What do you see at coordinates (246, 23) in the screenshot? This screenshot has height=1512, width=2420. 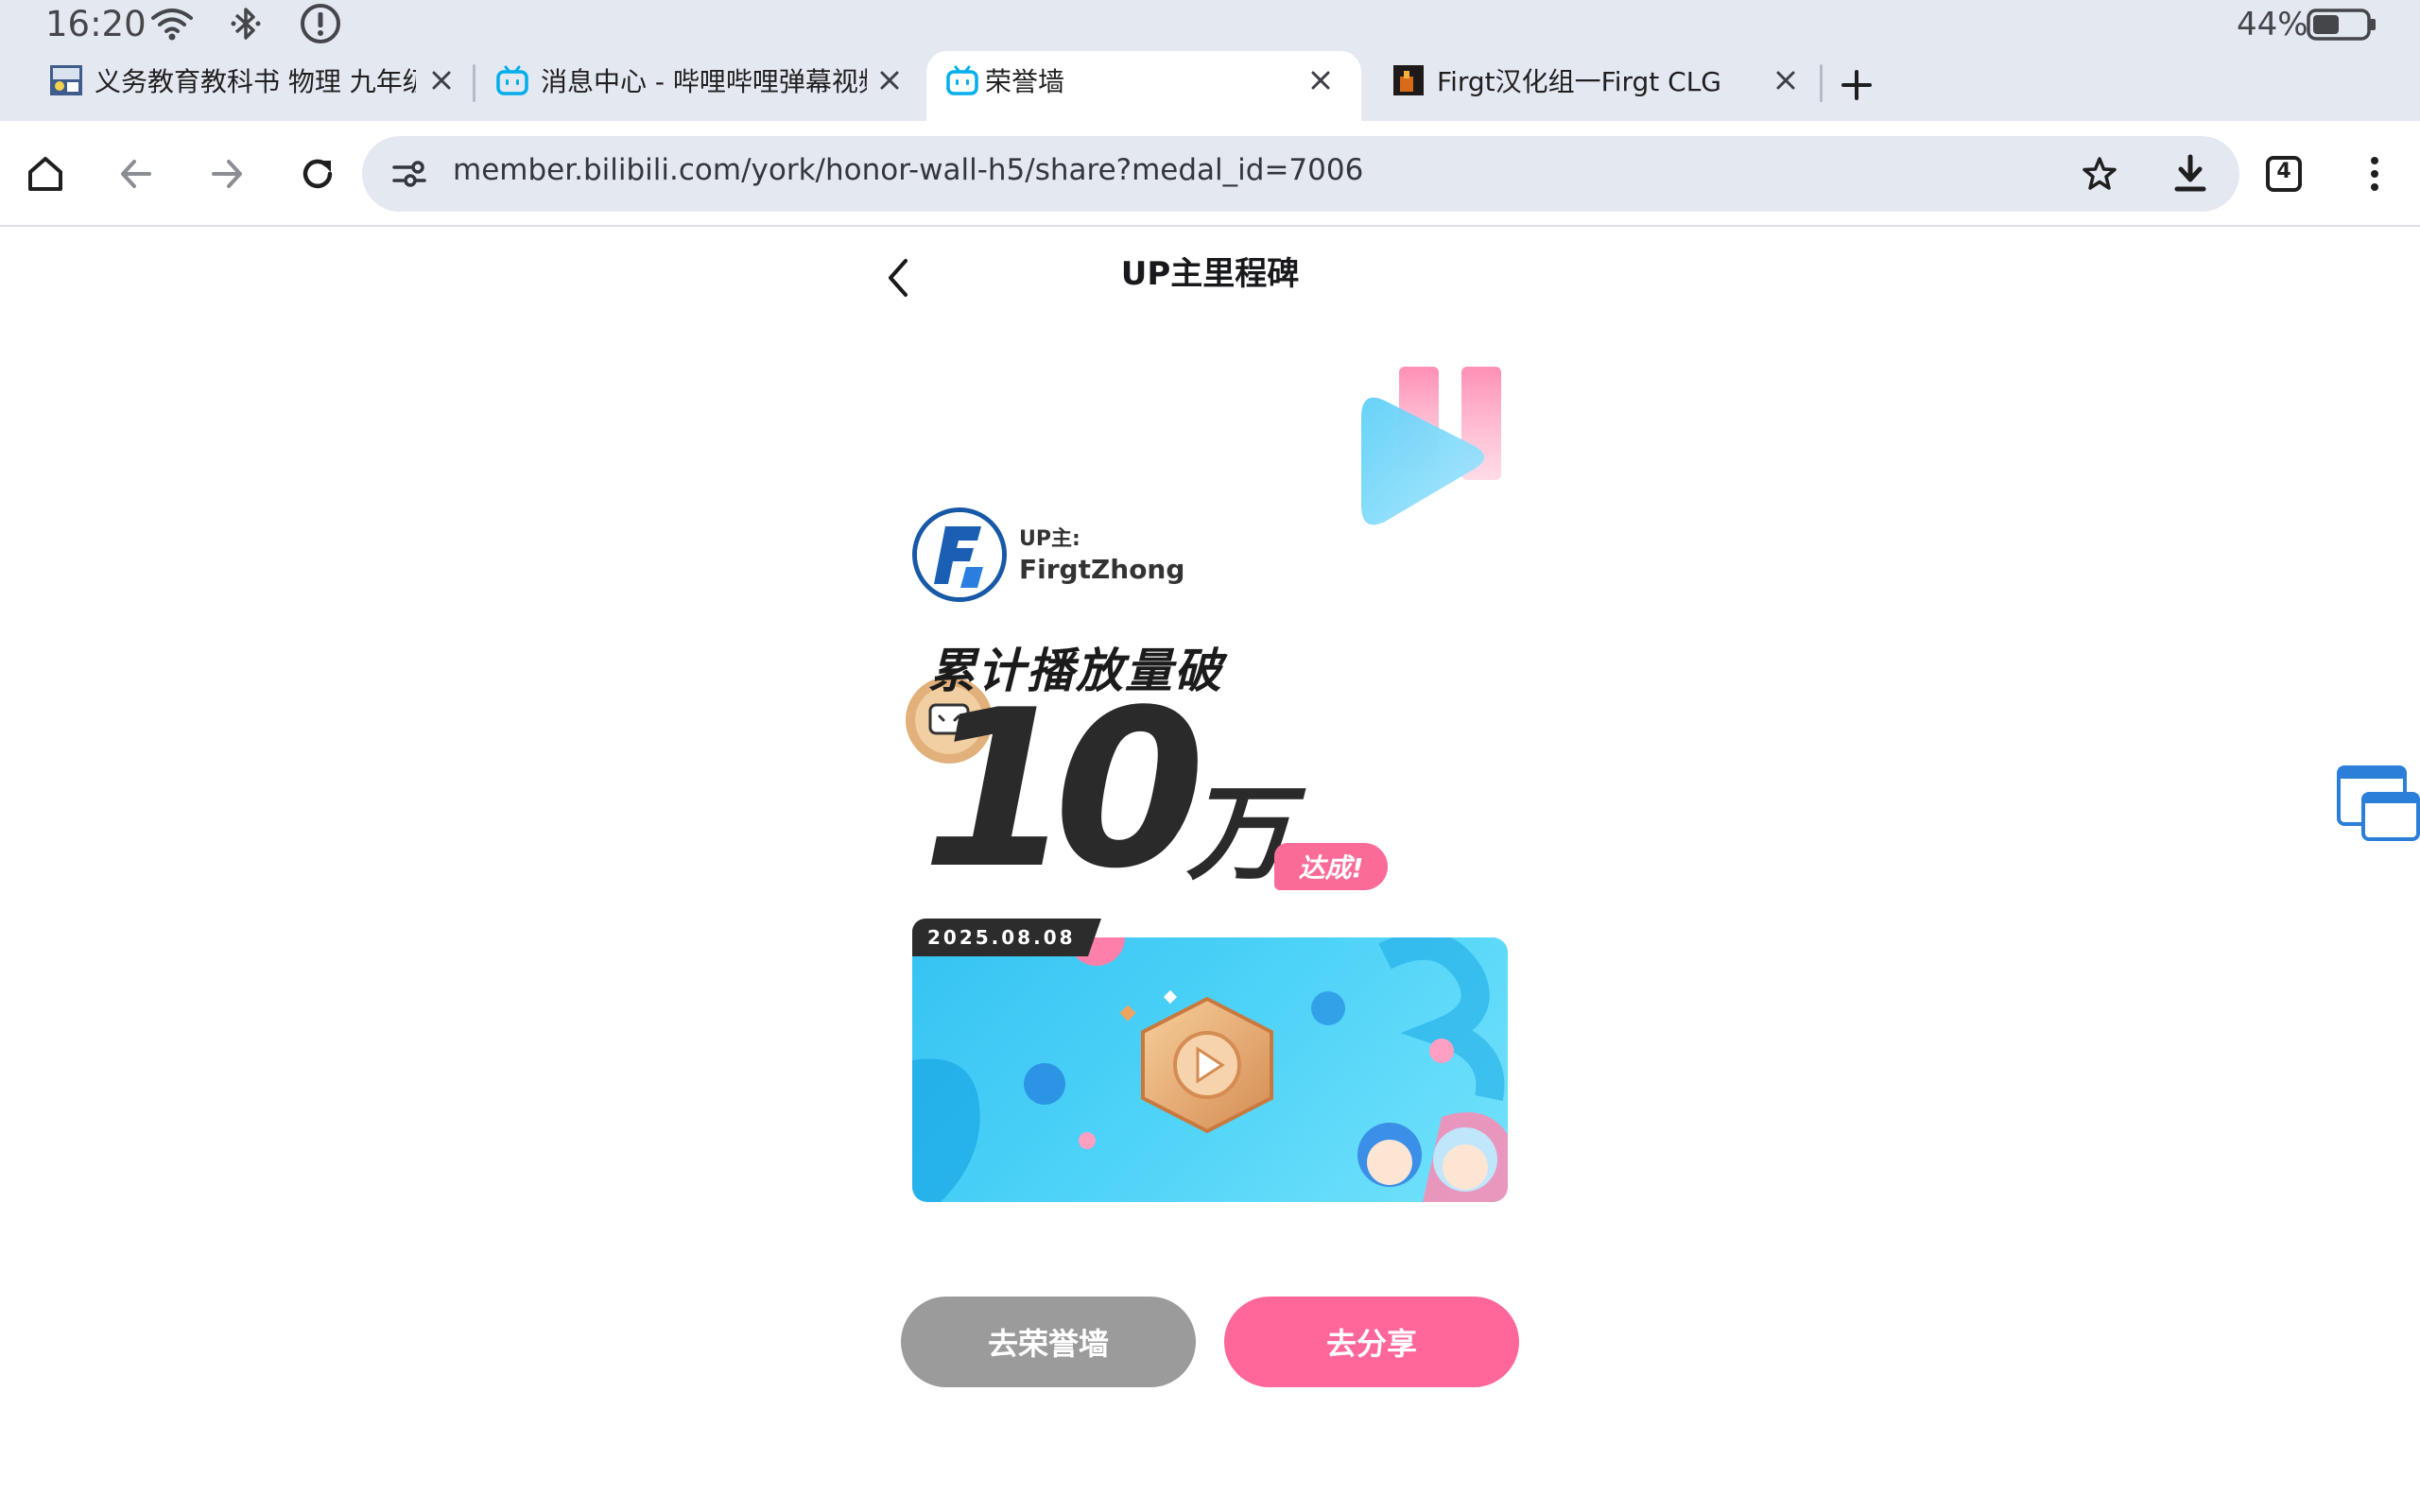 I see `bluetooth-icon` at bounding box center [246, 23].